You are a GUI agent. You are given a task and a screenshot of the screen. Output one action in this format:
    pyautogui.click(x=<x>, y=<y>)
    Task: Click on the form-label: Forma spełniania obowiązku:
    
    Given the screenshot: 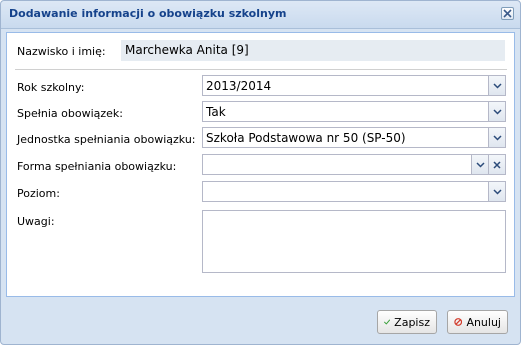 What is the action you would take?
    pyautogui.click(x=97, y=166)
    